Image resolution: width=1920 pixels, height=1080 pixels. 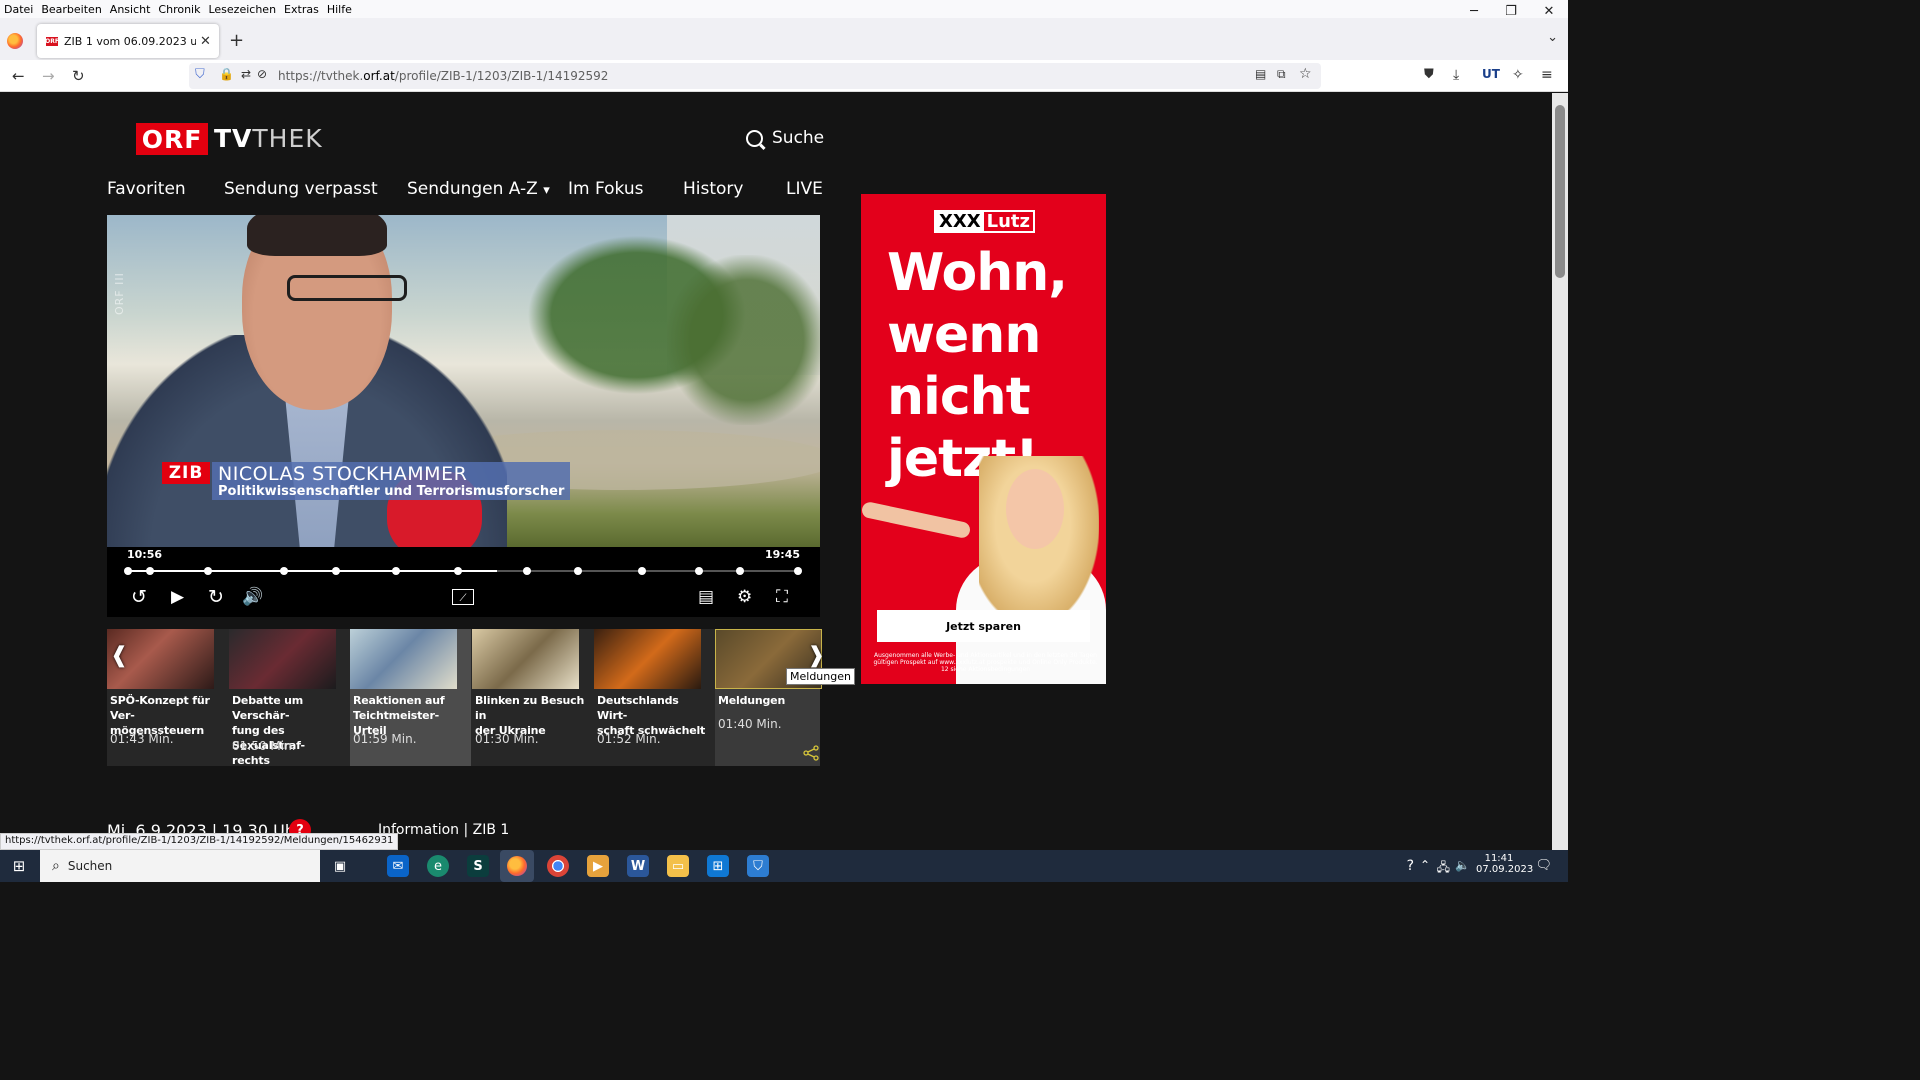 I want to click on edge-icon: e, so click(x=438, y=866).